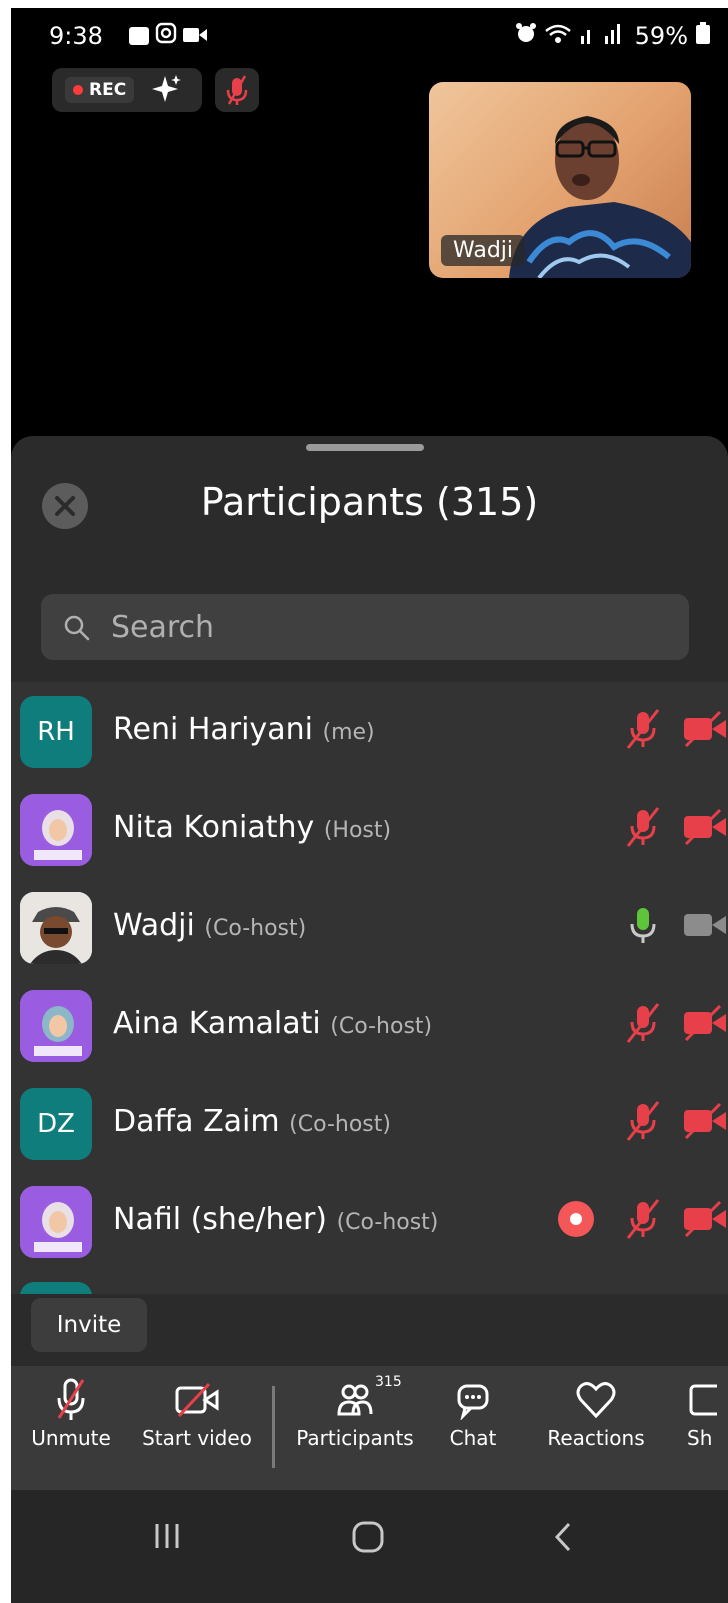 Image resolution: width=728 pixels, height=1603 pixels. Describe the element at coordinates (576, 1219) in the screenshot. I see `recording-indicator-icon` at that location.